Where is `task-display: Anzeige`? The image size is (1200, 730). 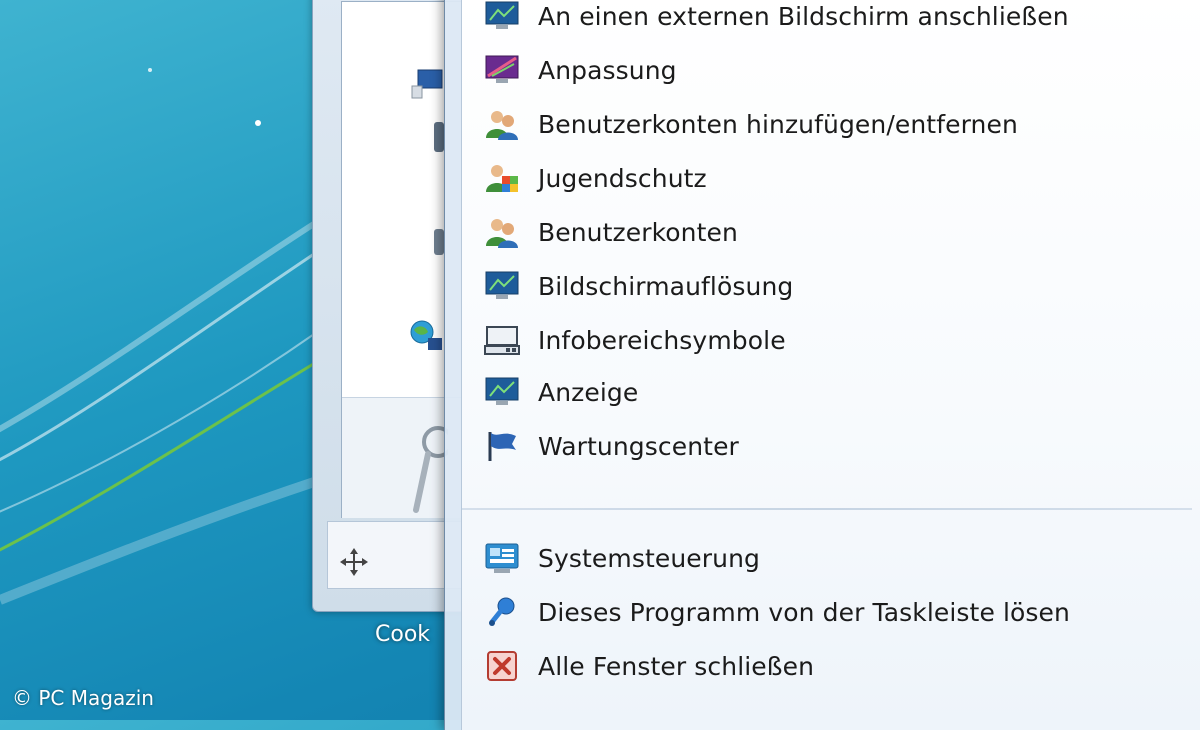
task-display: Anzeige is located at coordinates (832, 392).